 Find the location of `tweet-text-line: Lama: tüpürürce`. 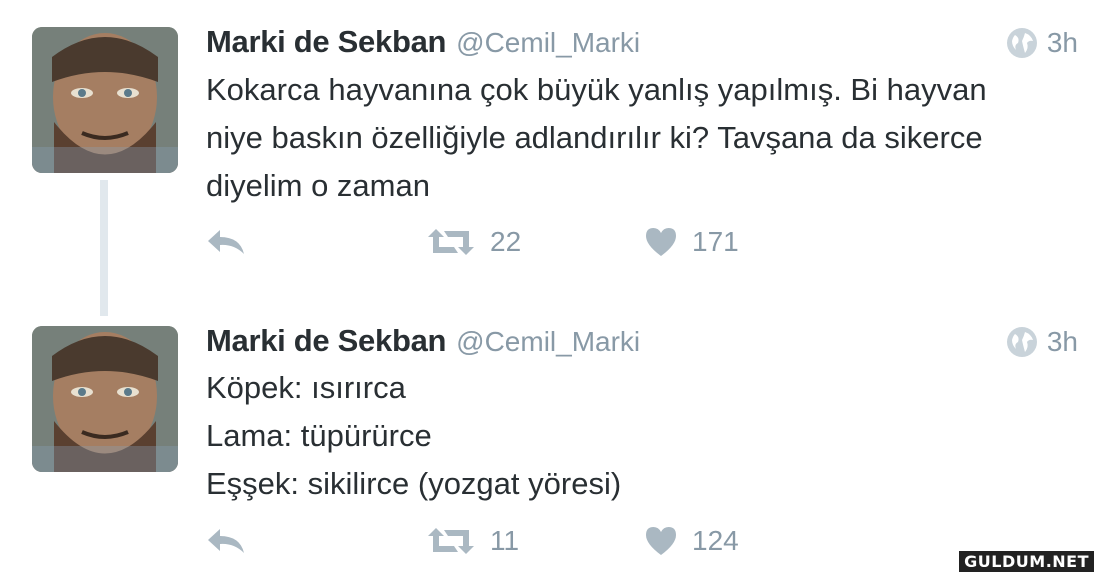

tweet-text-line: Lama: tüpürürce is located at coordinates (319, 435).